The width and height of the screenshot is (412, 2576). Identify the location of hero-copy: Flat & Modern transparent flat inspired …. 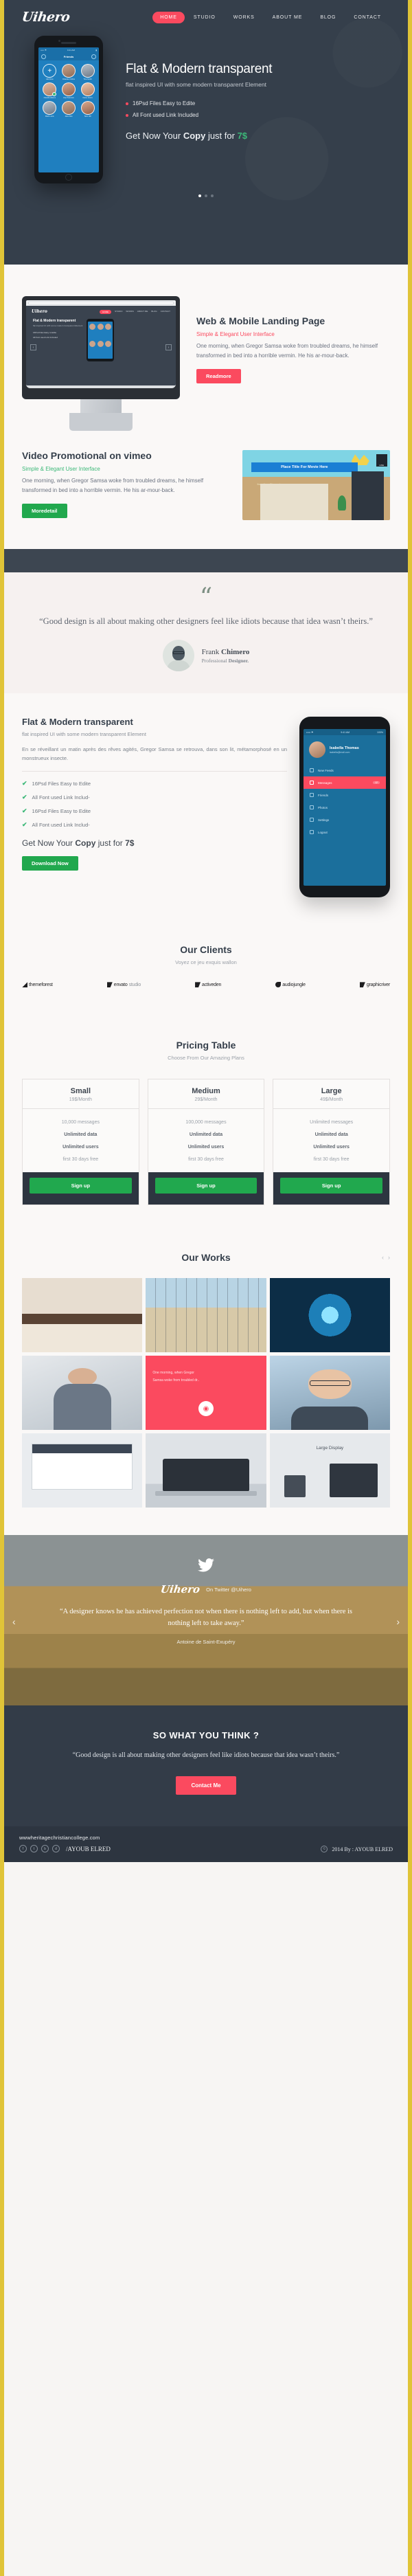
(248, 108).